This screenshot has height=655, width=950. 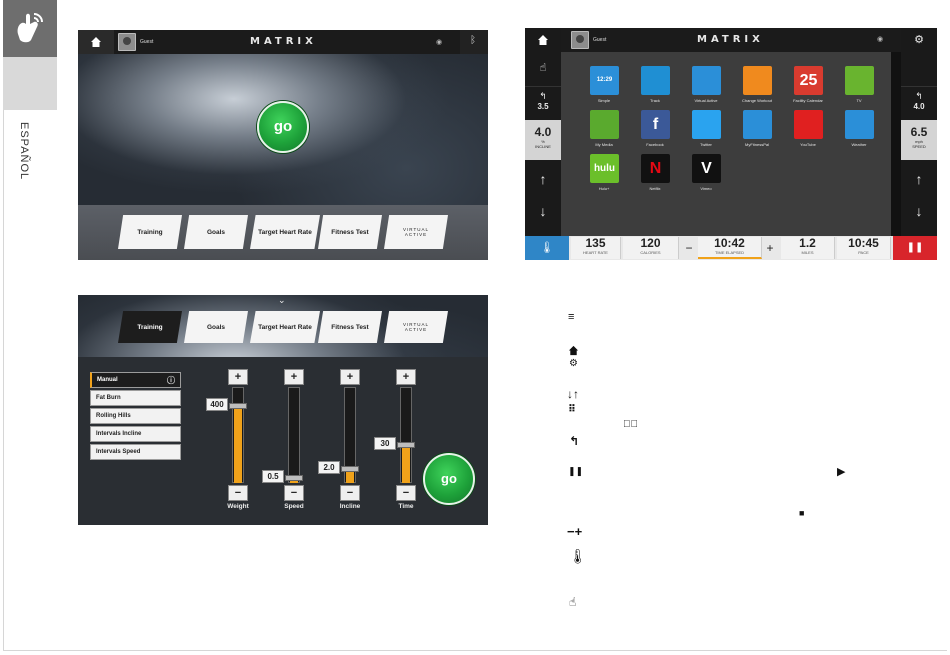 I want to click on collapse-chevron-icon: ⌄, so click(x=282, y=300).